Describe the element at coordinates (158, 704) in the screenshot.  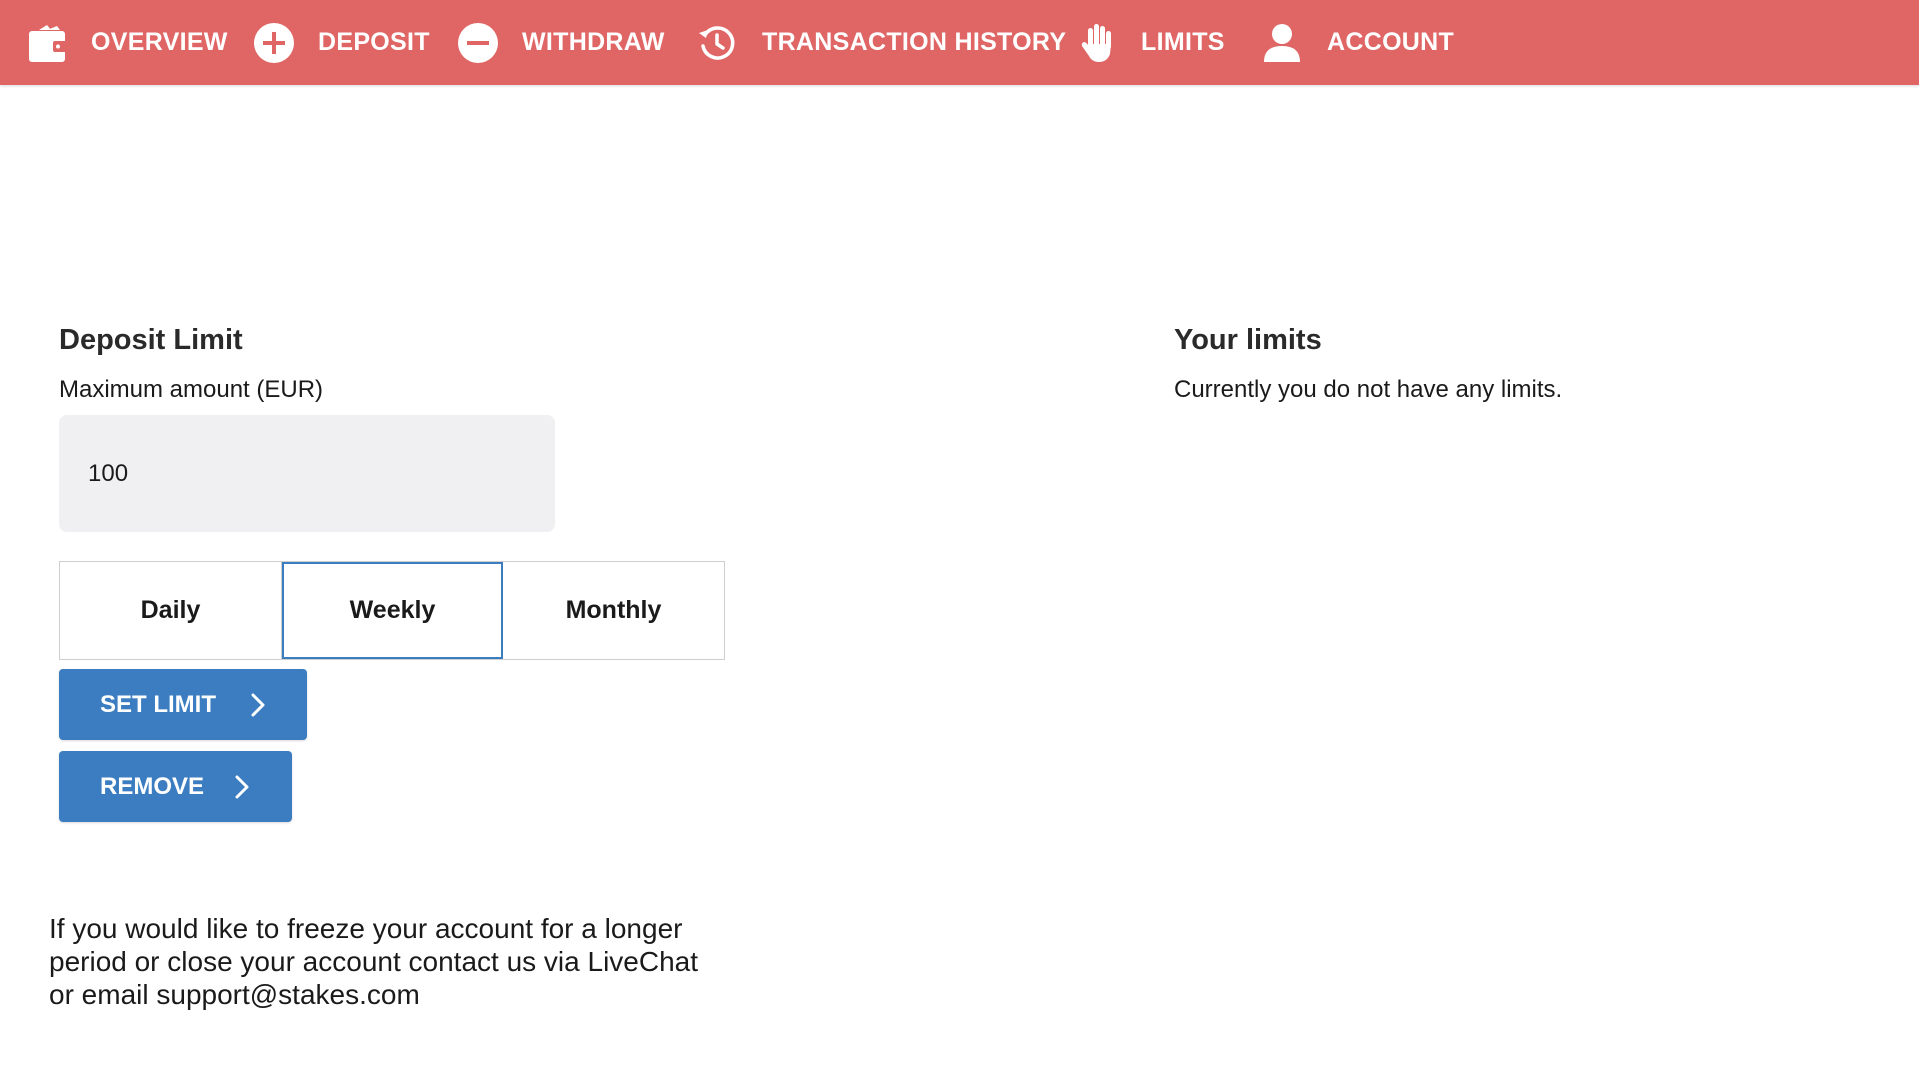
I see `set-limit-label: SET LIMIT` at that location.